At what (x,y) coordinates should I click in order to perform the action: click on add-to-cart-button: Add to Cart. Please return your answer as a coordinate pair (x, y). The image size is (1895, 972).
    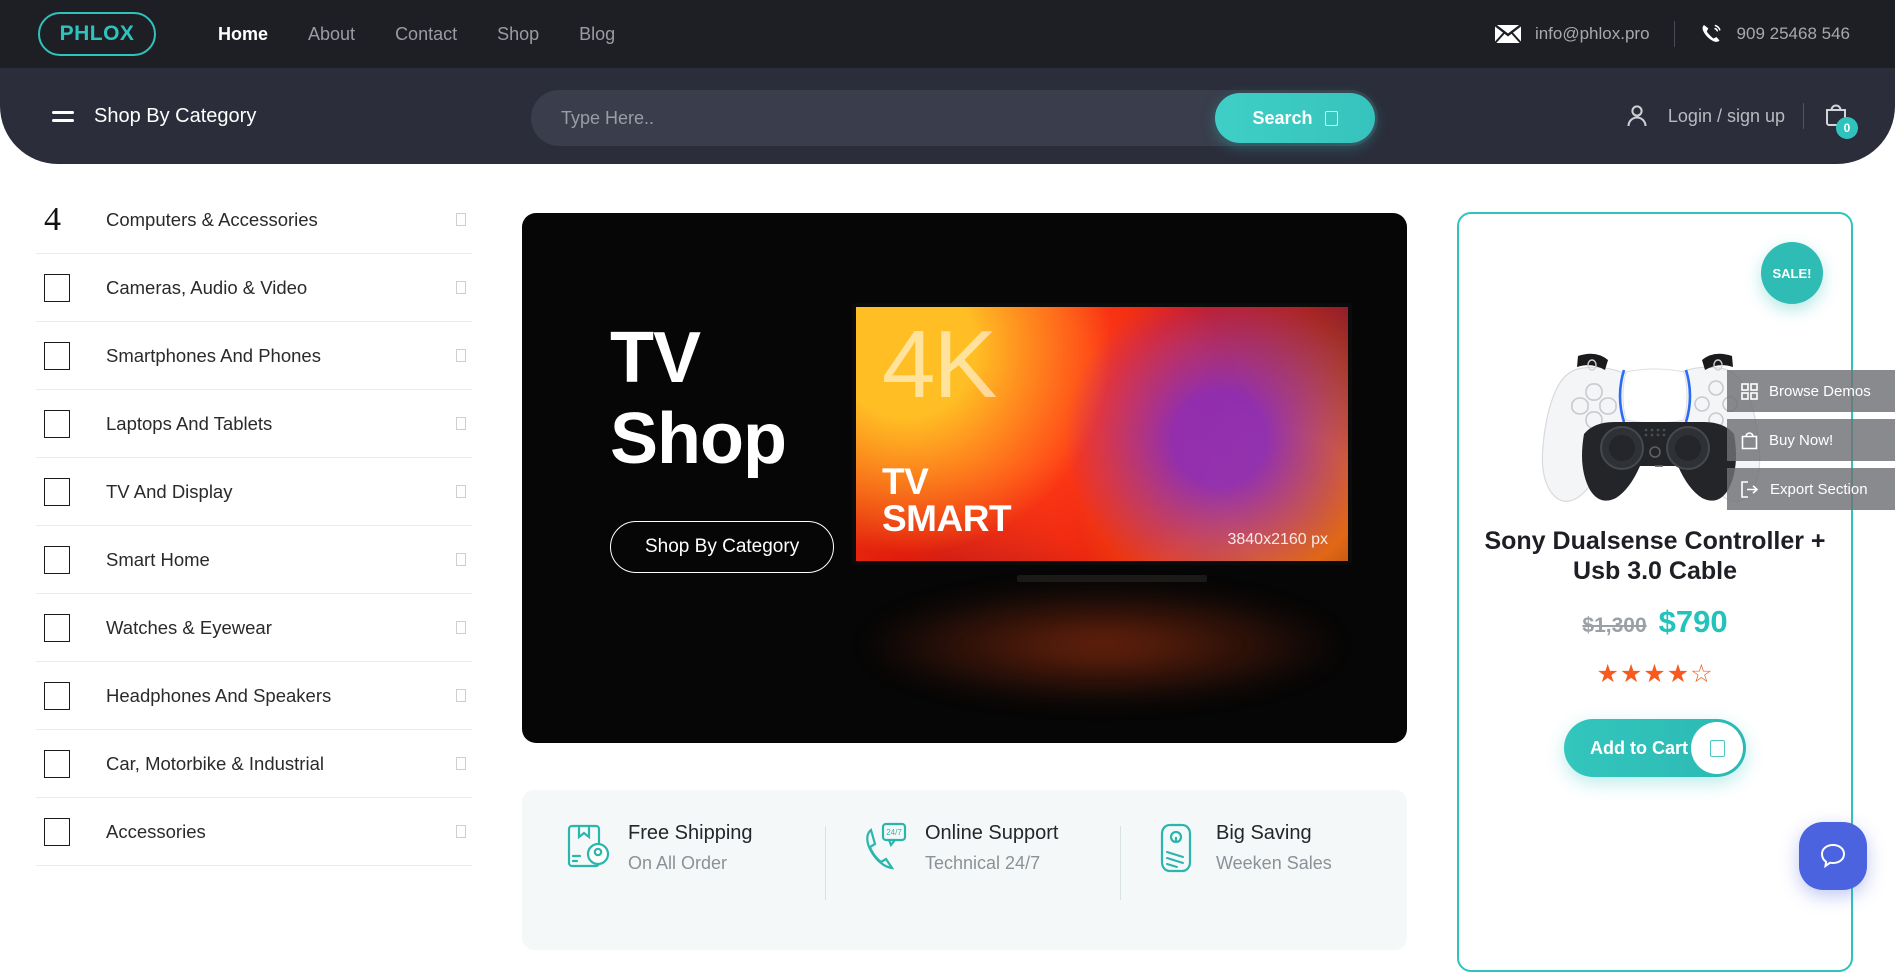
    Looking at the image, I should click on (1655, 748).